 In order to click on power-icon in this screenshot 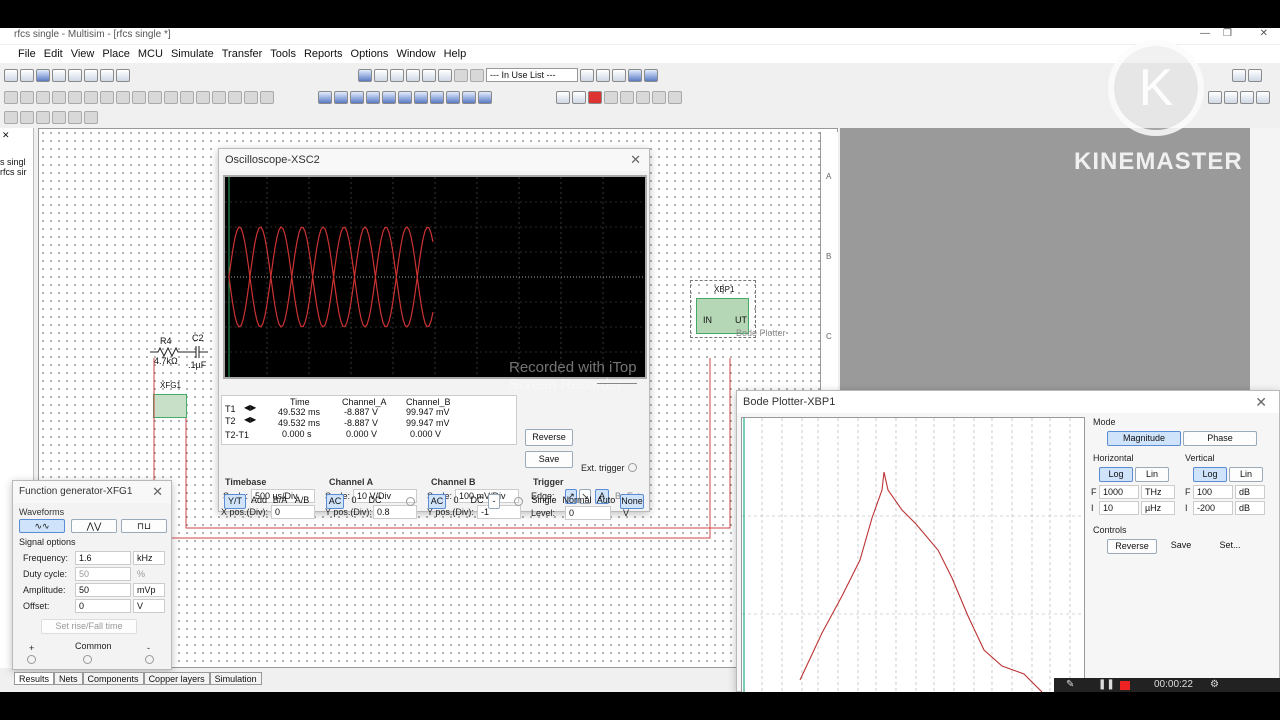, I will do `click(171, 97)`.